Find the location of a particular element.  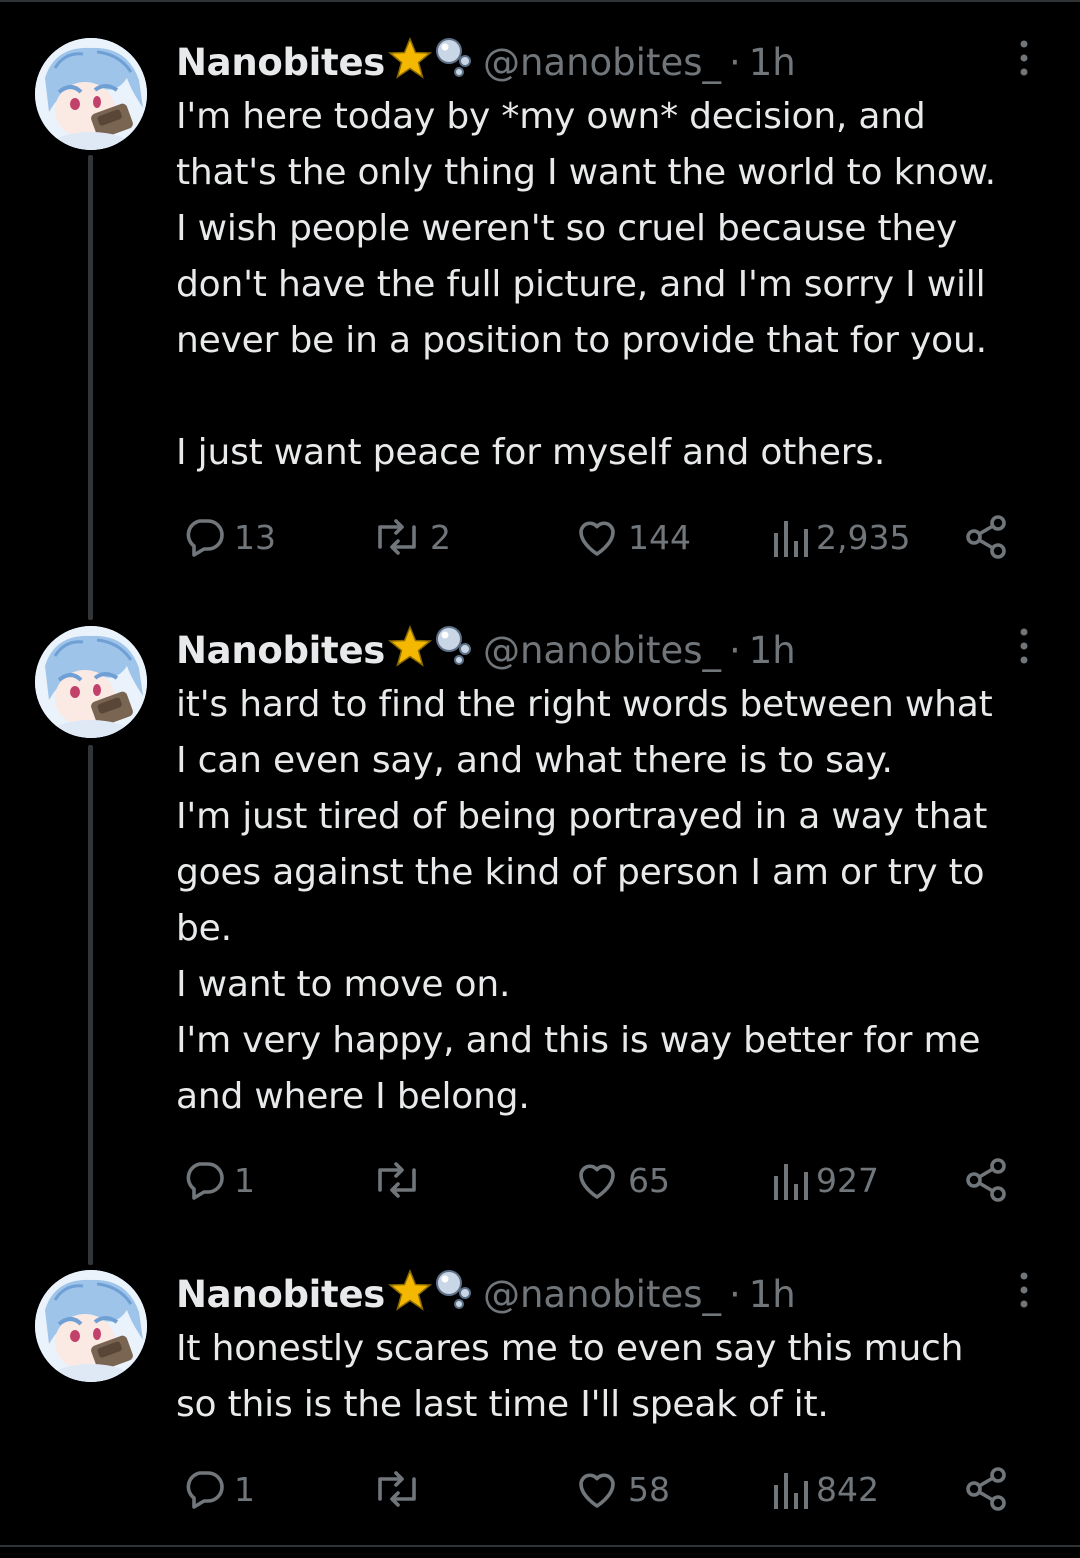

like-count: 65 is located at coordinates (649, 1180).